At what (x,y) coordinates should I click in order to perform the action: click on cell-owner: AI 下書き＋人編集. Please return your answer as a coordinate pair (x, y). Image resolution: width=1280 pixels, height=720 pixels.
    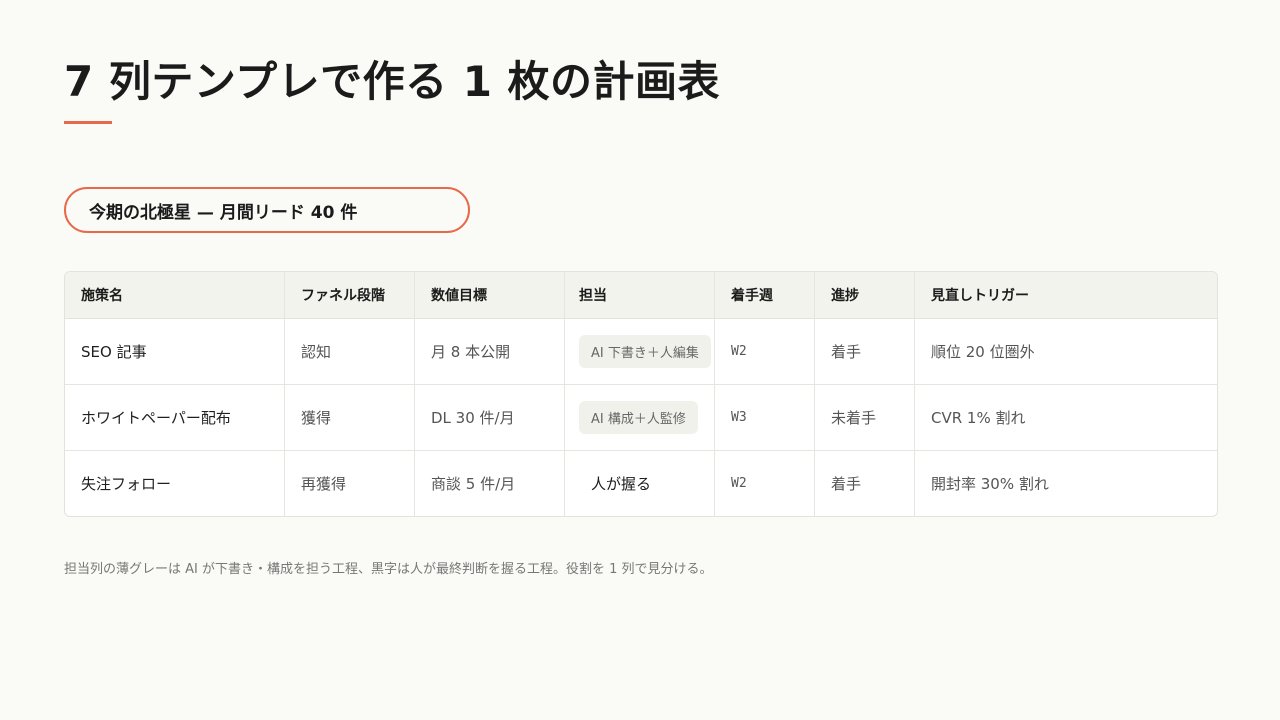
    Looking at the image, I should click on (640, 351).